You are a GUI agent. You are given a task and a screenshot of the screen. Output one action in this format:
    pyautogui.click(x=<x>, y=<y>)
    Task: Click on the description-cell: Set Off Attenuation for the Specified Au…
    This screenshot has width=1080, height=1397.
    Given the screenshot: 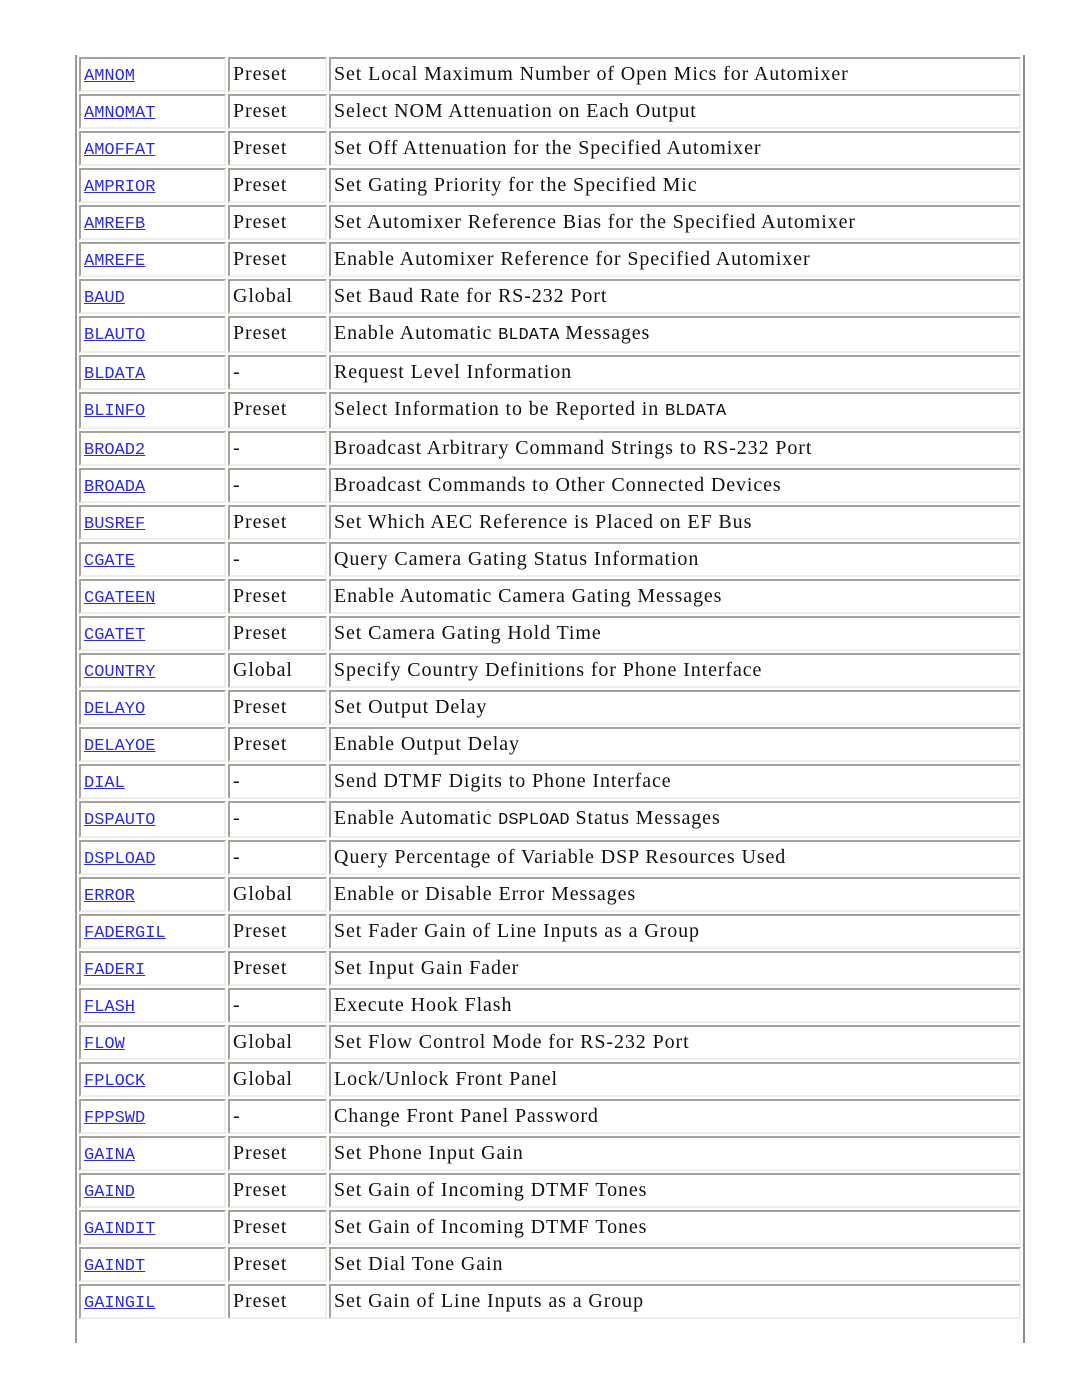 What is the action you would take?
    pyautogui.click(x=675, y=148)
    